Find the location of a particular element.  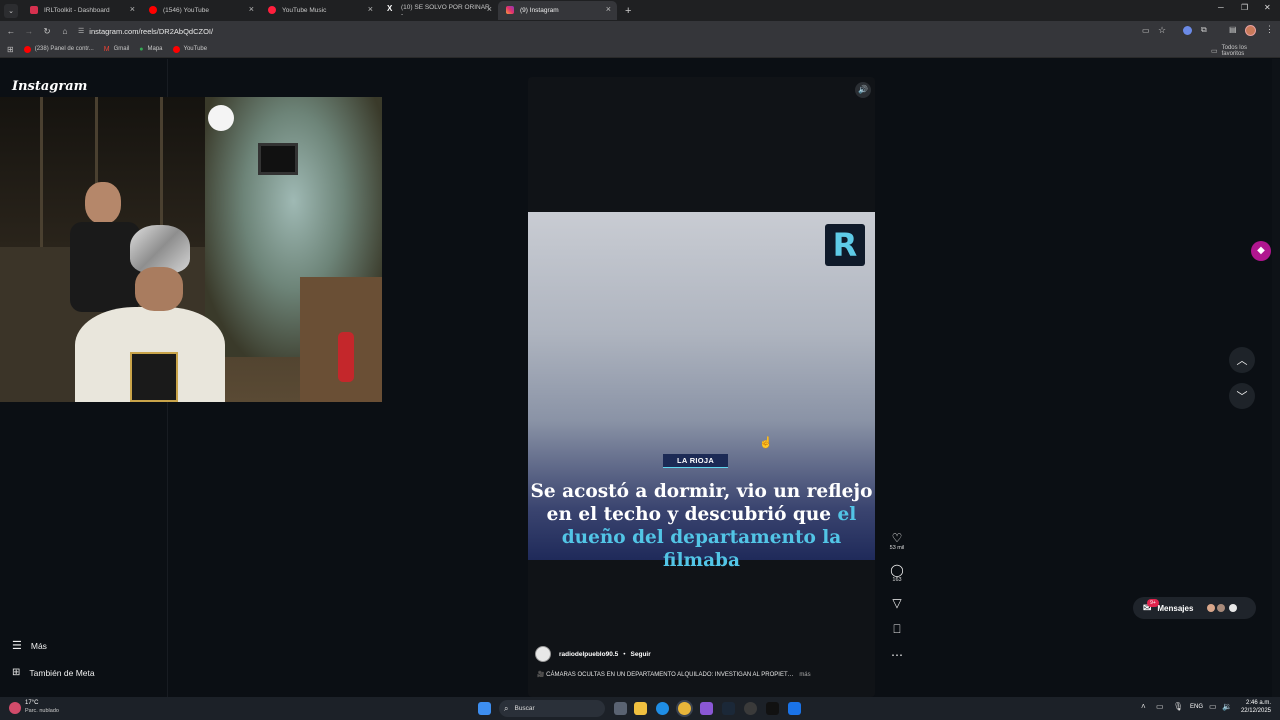

follow-button: Seguir is located at coordinates (641, 654).